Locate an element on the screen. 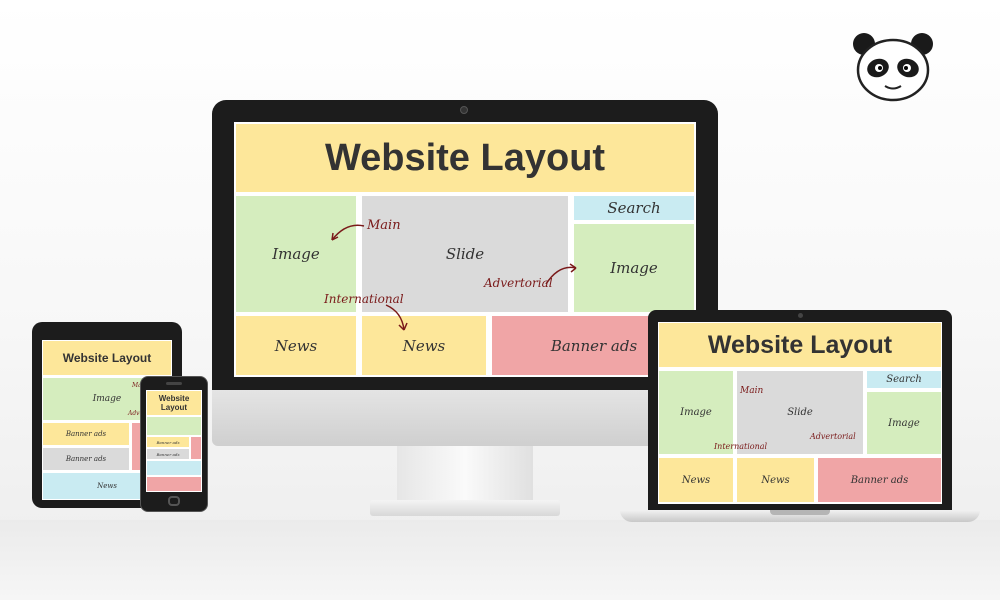 The width and height of the screenshot is (1000, 600). phone-earpiece is located at coordinates (174, 383).